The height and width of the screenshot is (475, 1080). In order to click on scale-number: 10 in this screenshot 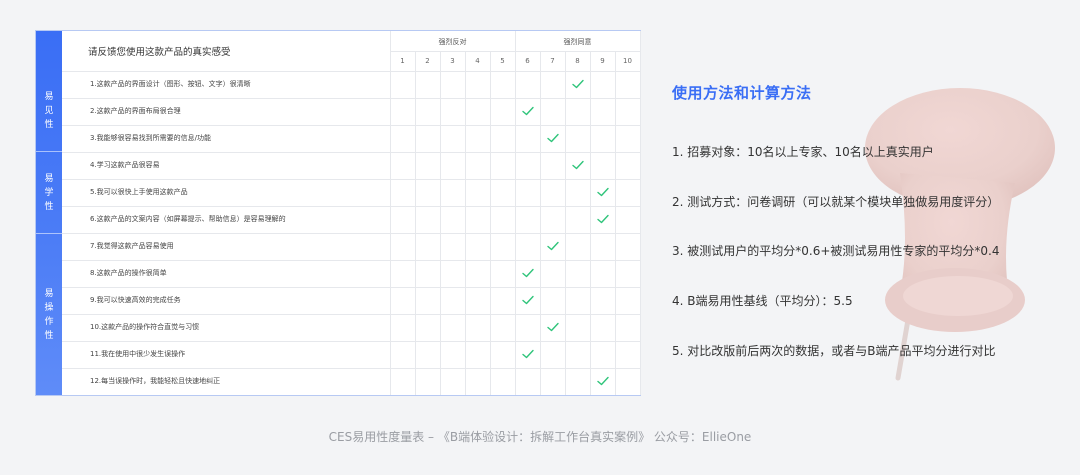, I will do `click(627, 61)`.